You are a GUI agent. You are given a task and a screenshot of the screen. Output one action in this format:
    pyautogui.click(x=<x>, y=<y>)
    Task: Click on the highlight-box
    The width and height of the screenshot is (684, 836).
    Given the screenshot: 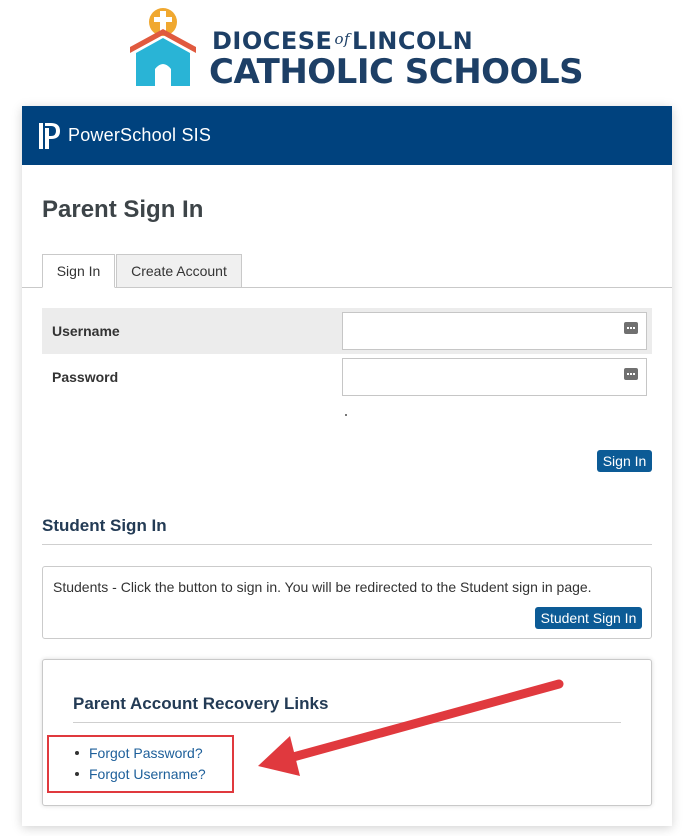 What is the action you would take?
    pyautogui.click(x=140, y=764)
    